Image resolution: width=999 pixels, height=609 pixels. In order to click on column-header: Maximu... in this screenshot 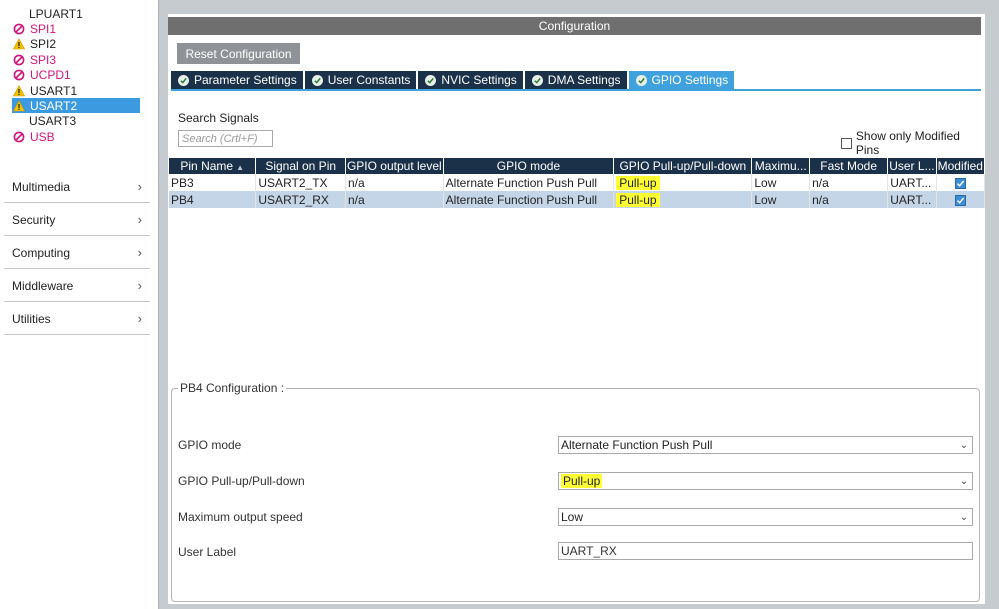, I will do `click(781, 166)`.